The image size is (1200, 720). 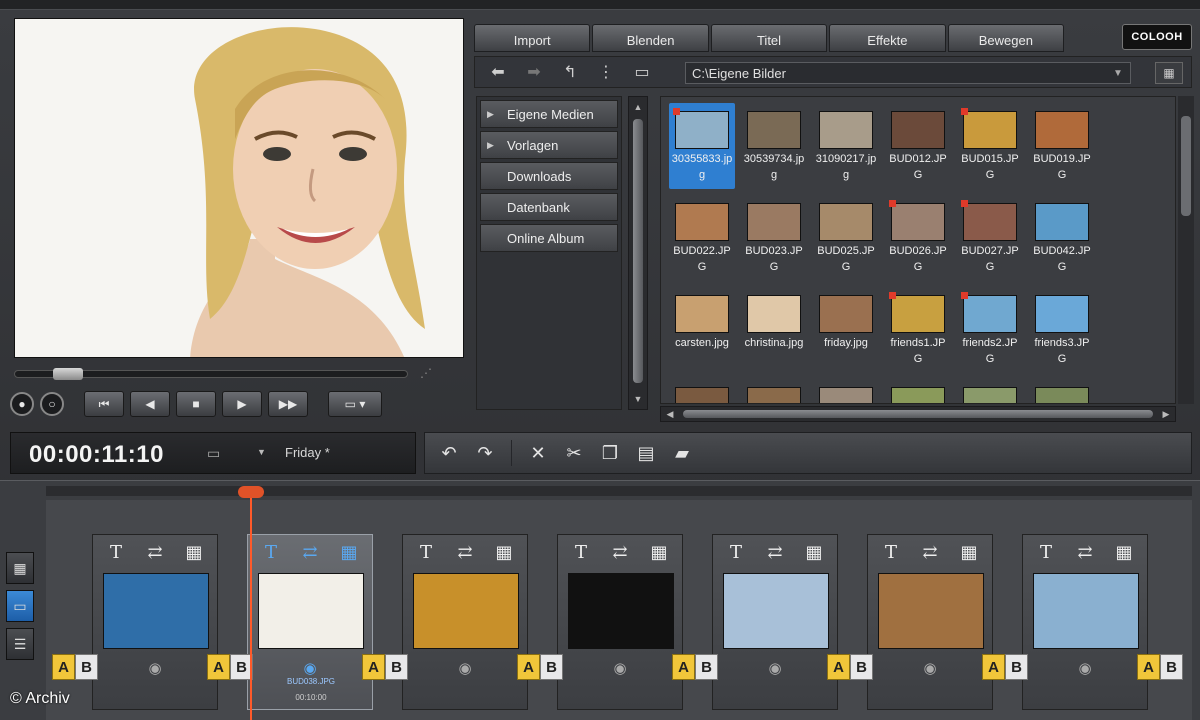 What do you see at coordinates (549, 176) in the screenshot?
I see `sidebar-item: Downloads` at bounding box center [549, 176].